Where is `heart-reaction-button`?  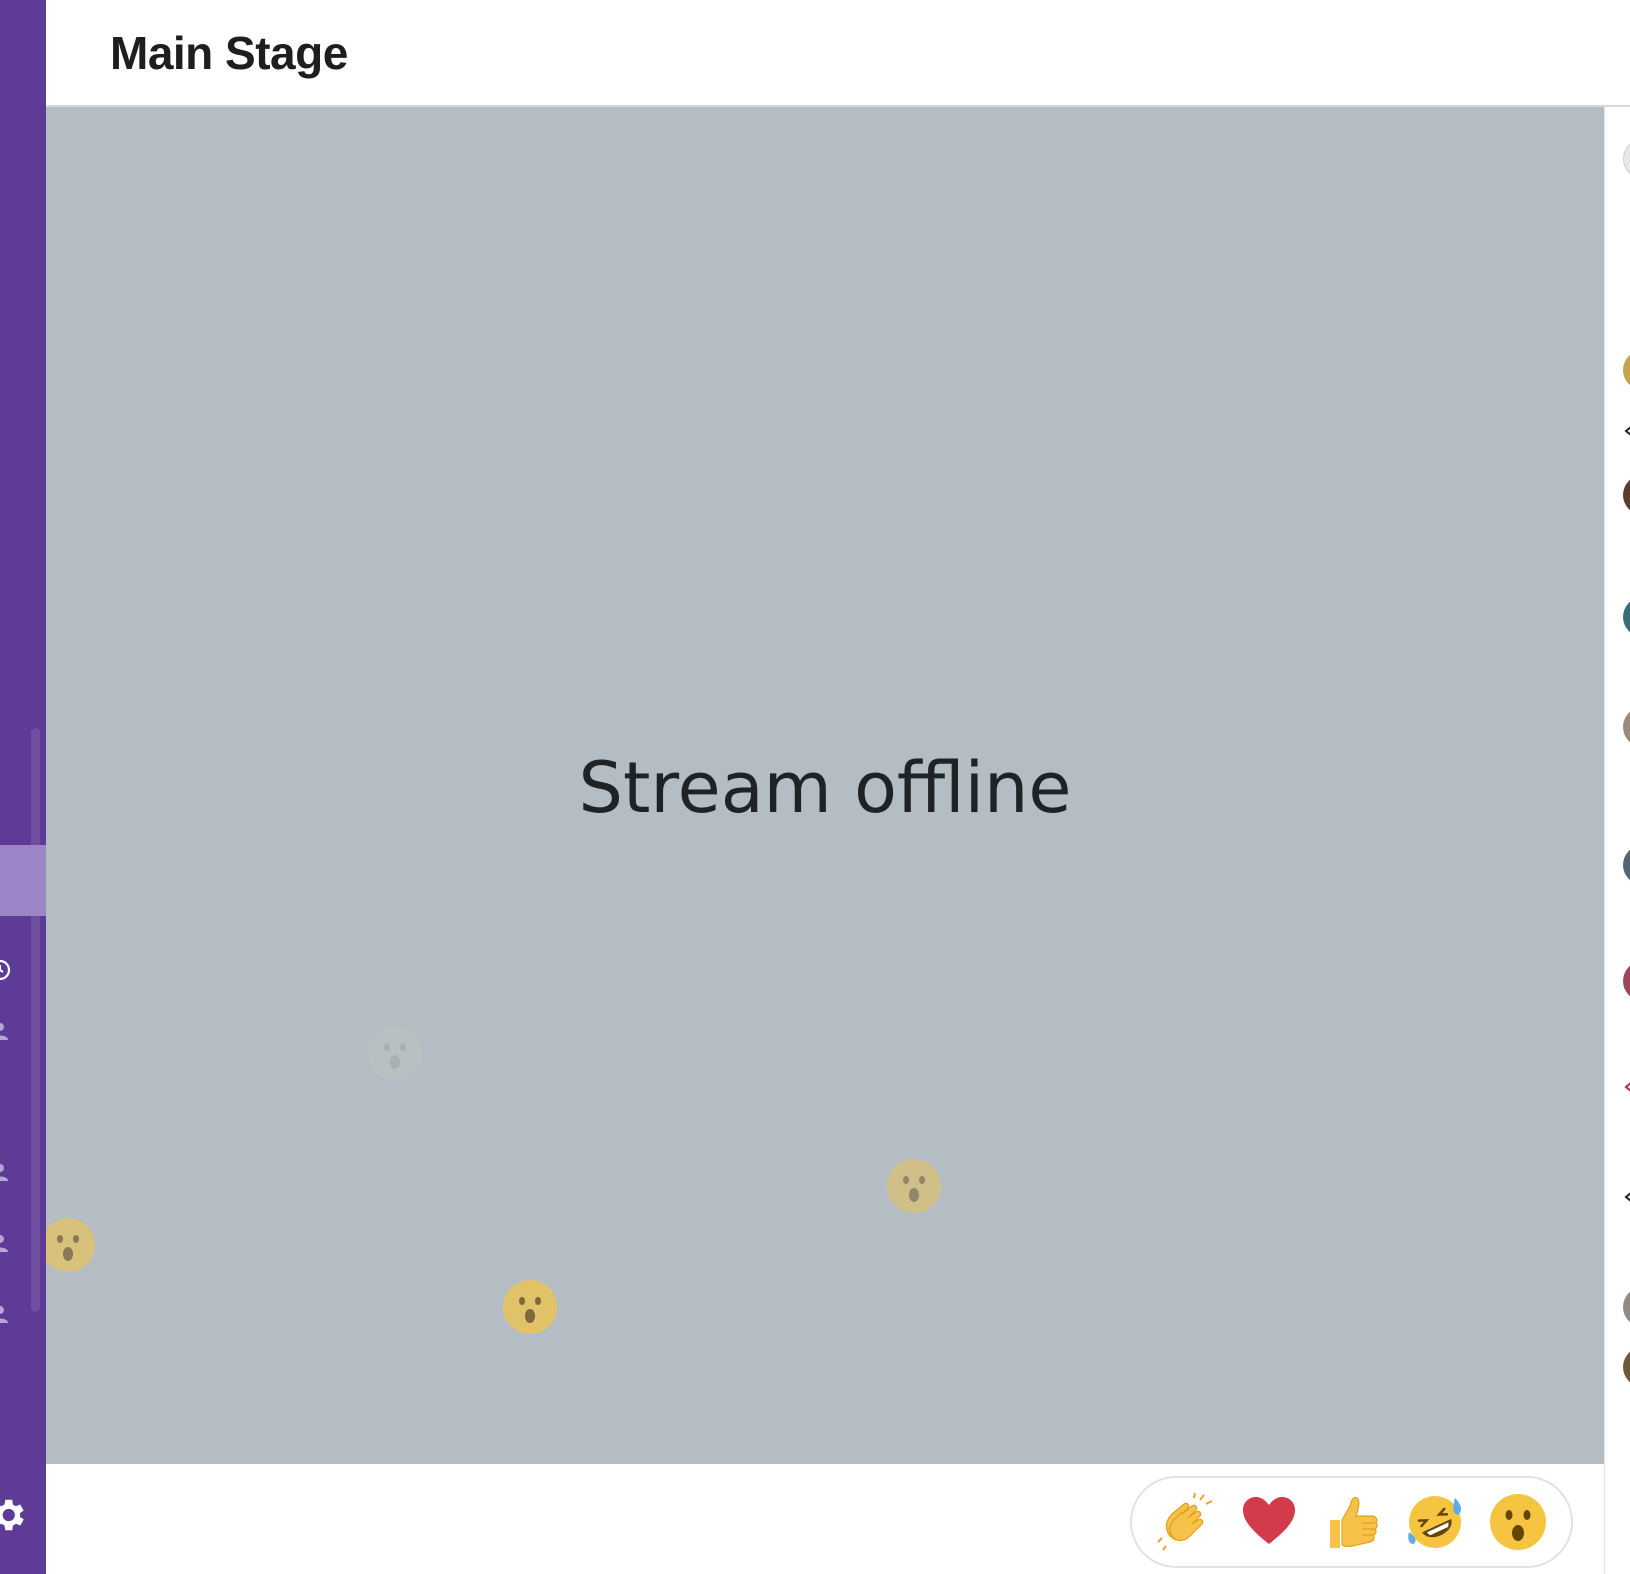 heart-reaction-button is located at coordinates (1269, 1522).